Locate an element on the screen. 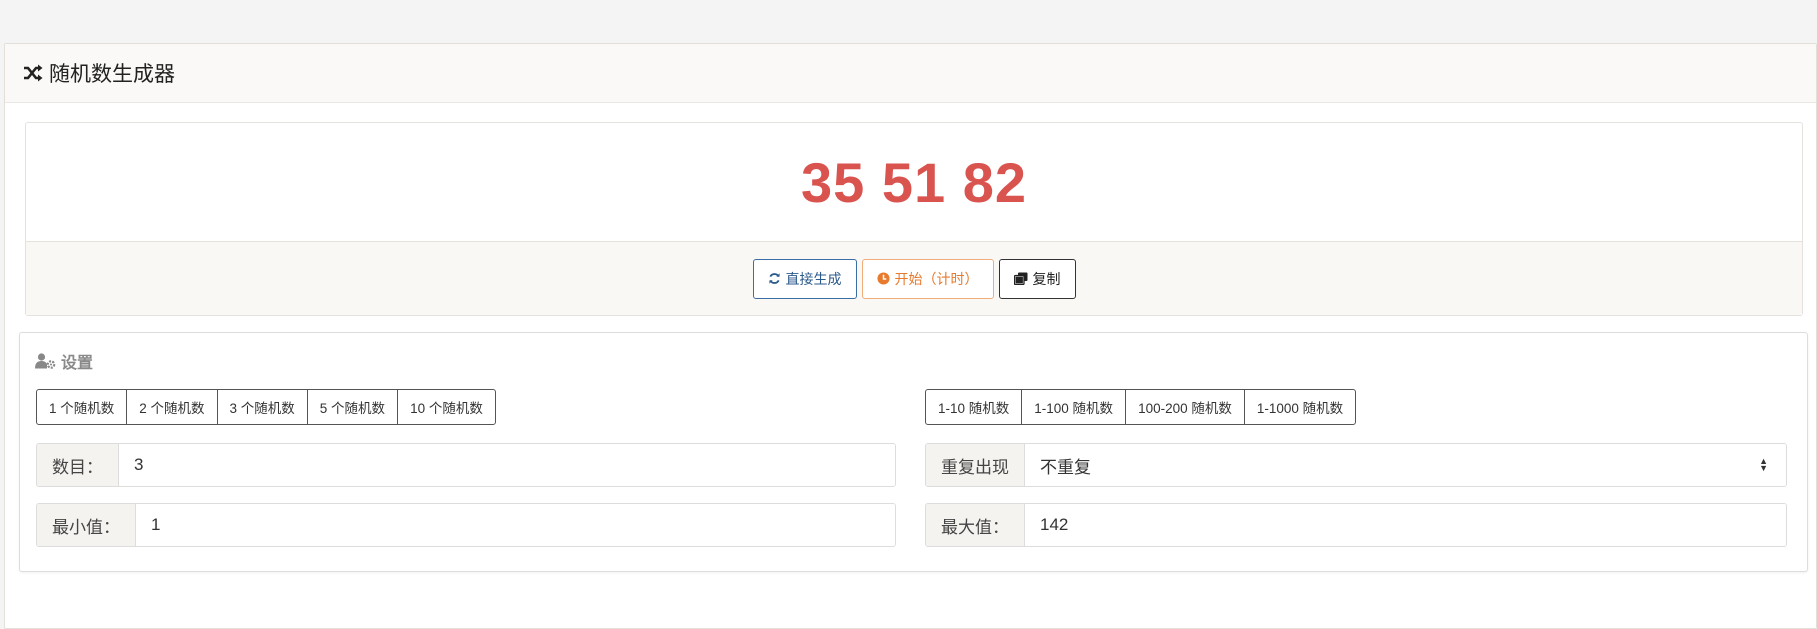 This screenshot has width=1817, height=629. generate-button: 直接生成 is located at coordinates (804, 278).